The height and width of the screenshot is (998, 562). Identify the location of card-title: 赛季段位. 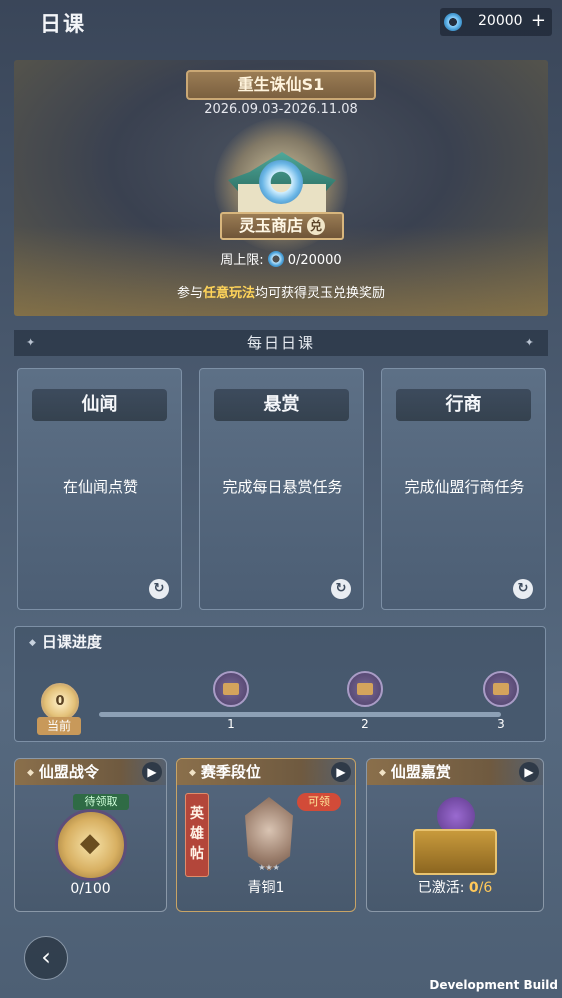
(225, 771).